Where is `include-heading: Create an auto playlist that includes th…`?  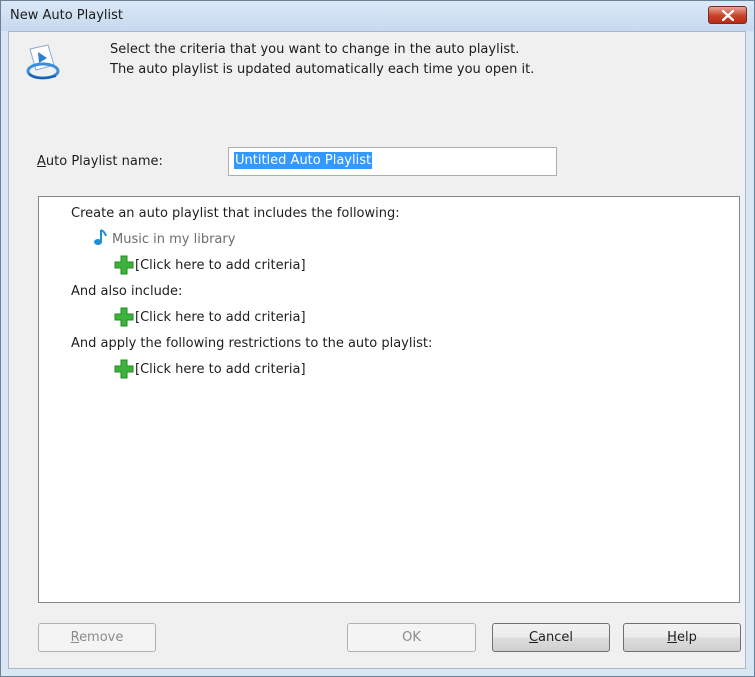 include-heading: Create an auto playlist that includes th… is located at coordinates (235, 213).